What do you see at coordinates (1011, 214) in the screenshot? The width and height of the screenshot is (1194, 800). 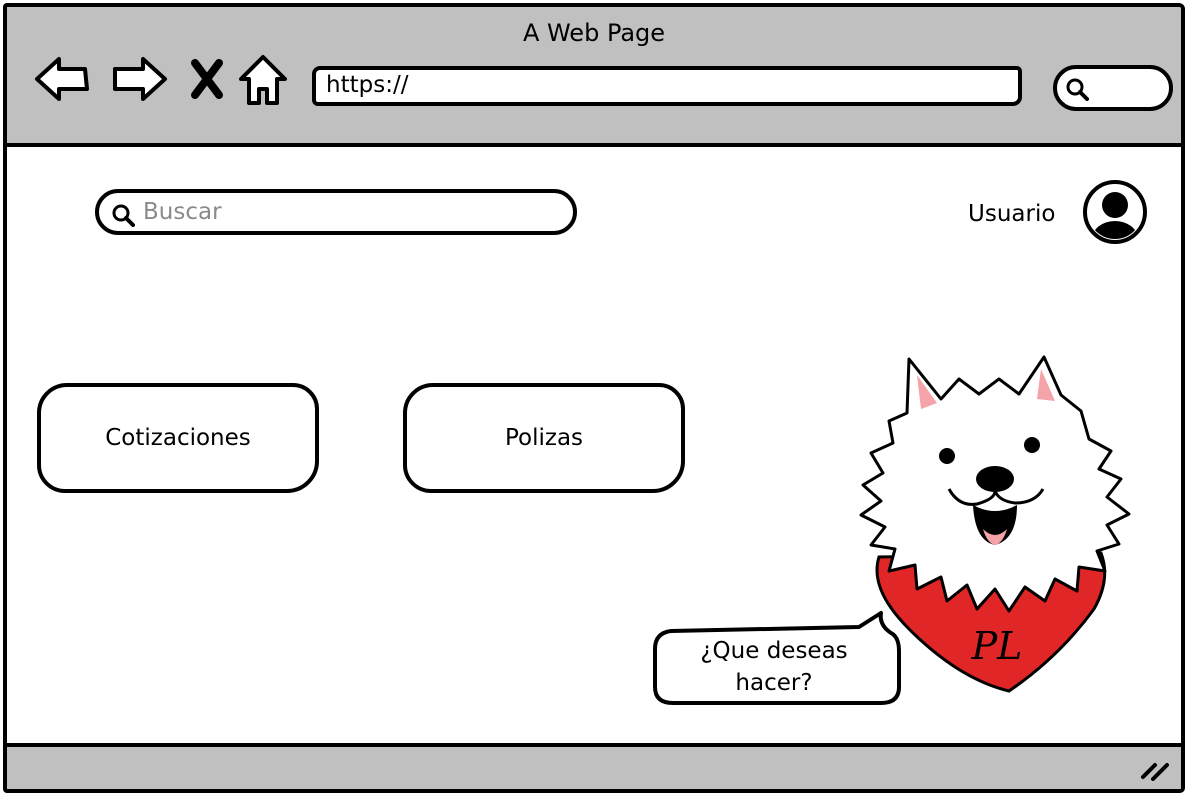 I see `user-label: Usuario` at bounding box center [1011, 214].